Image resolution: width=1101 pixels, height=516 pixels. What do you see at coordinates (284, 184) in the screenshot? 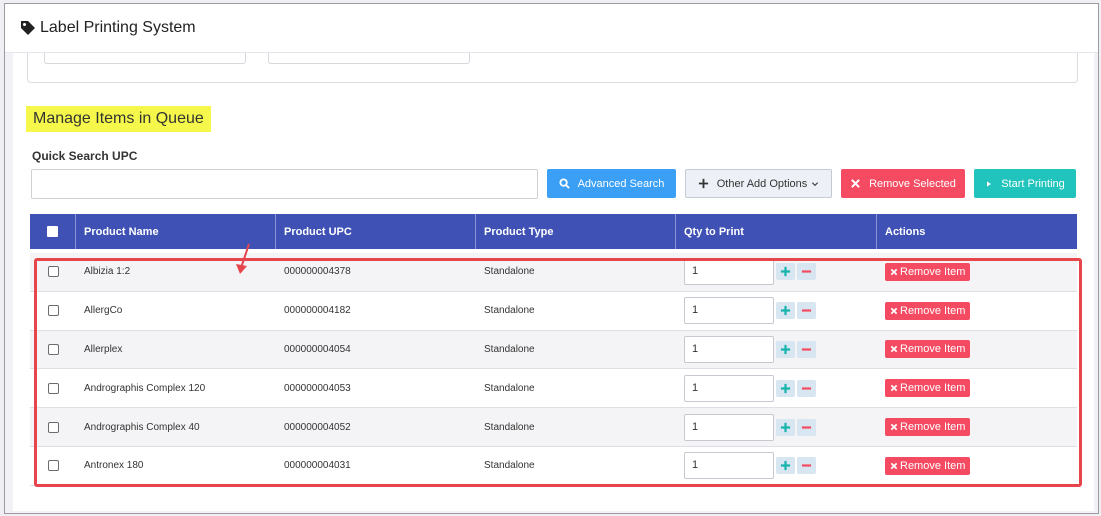
I see `quick-search-input` at bounding box center [284, 184].